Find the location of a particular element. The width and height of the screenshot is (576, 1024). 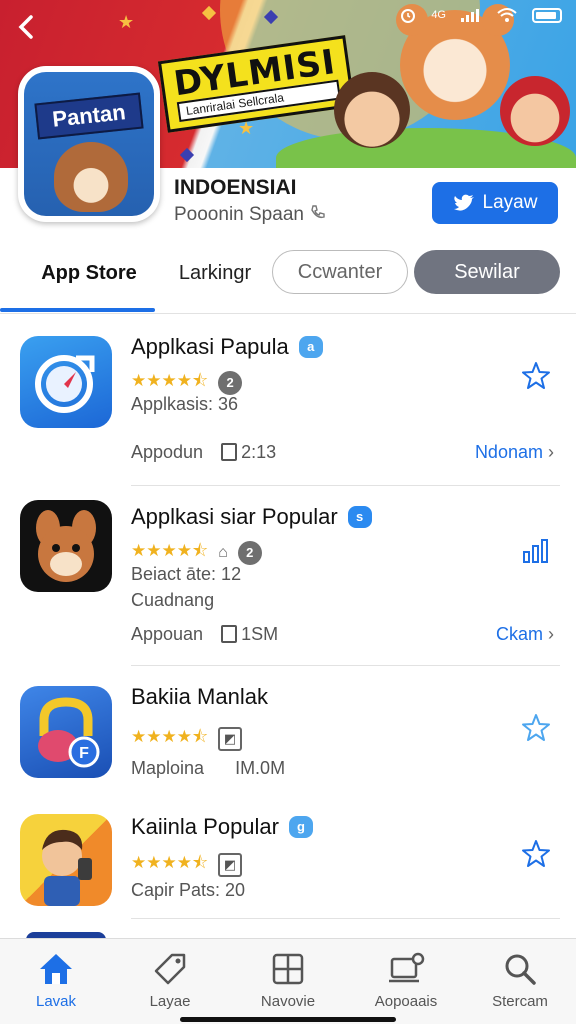

app-link-label: Ndonam is located at coordinates (508, 452).